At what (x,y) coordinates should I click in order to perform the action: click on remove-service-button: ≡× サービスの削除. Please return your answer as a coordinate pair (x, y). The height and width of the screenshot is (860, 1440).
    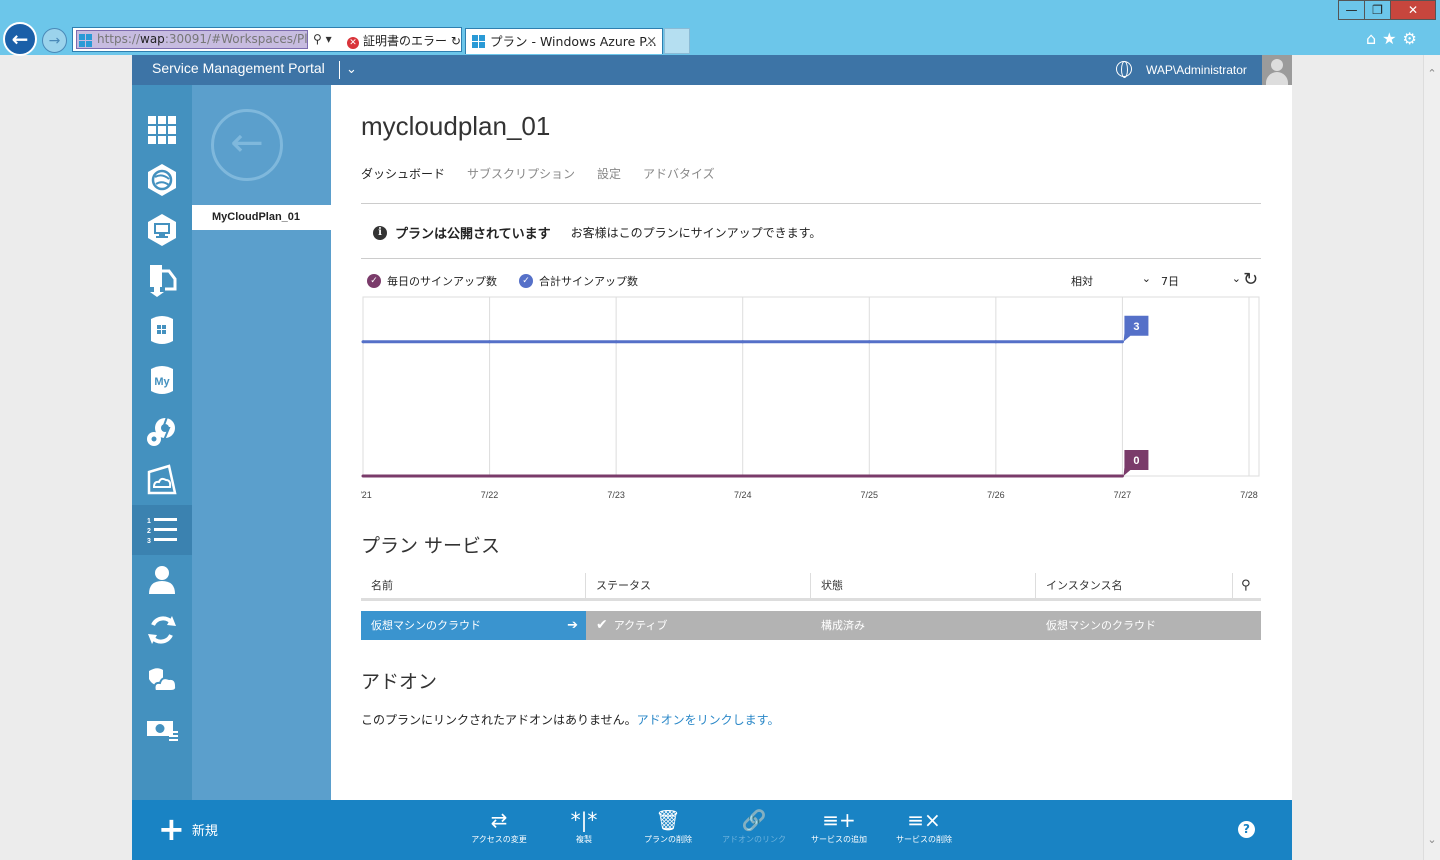
    Looking at the image, I should click on (924, 825).